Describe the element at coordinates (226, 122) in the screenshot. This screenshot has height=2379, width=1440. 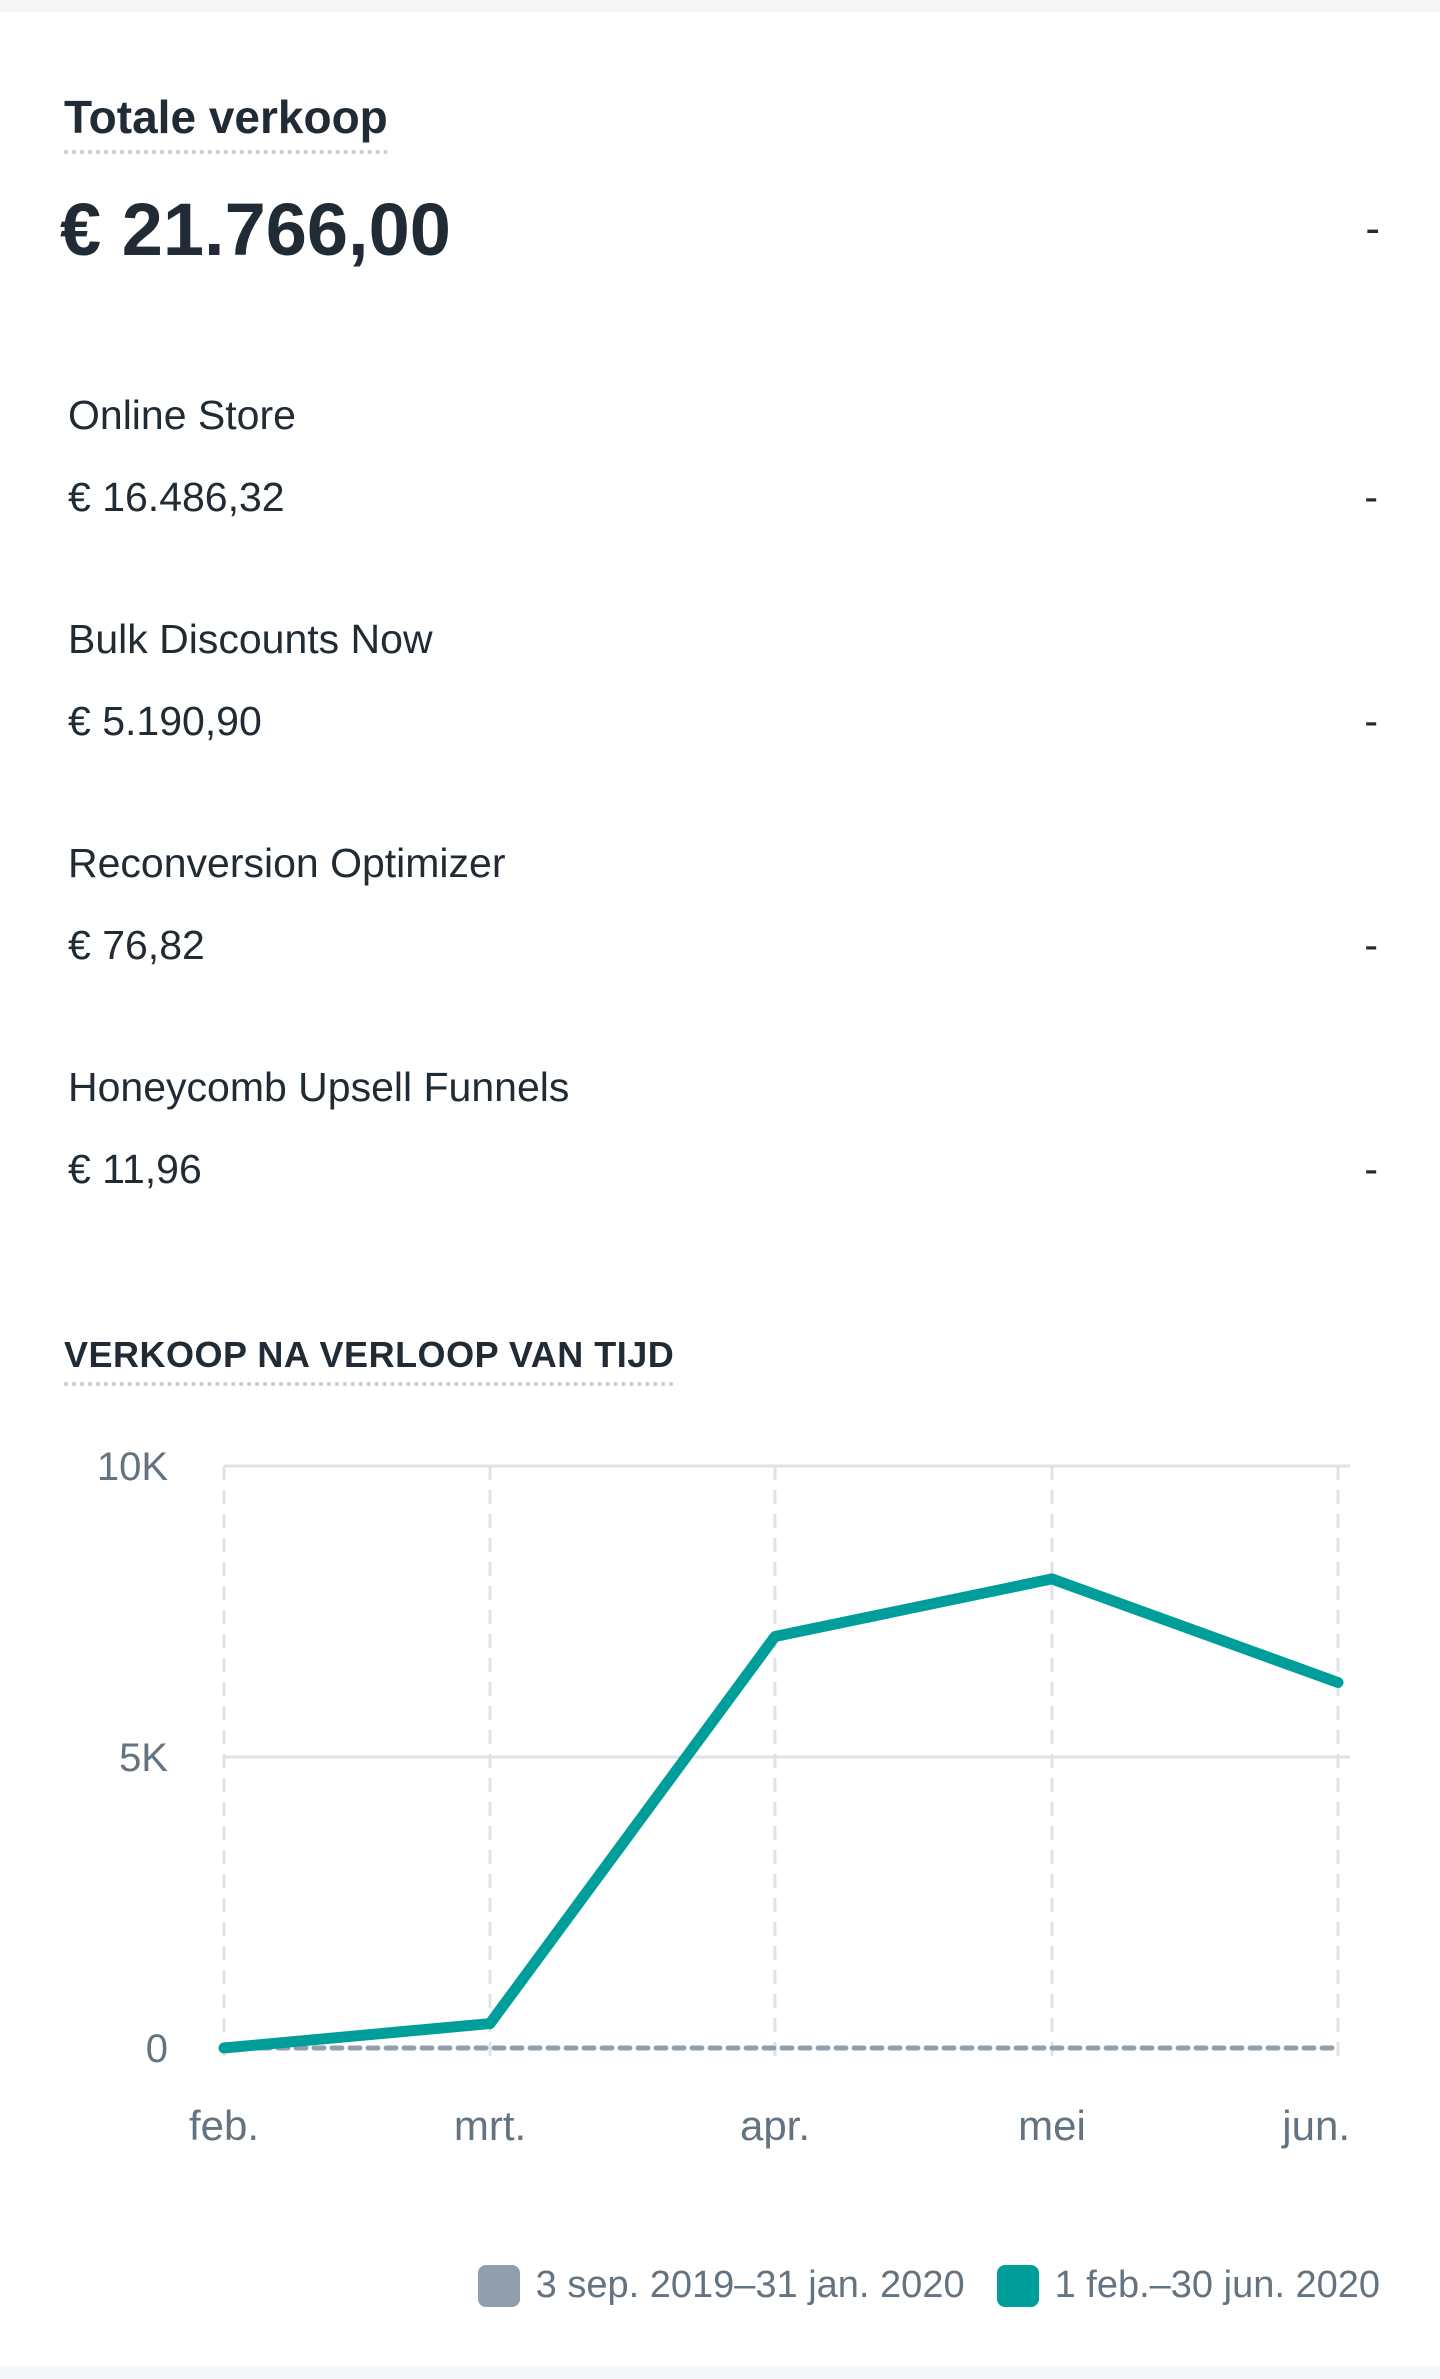
I see `total-sales-title: Totale verkoop` at that location.